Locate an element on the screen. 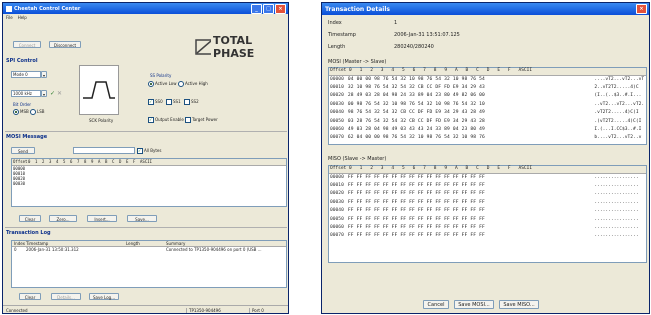  hex-offset: 00060 is located at coordinates (337, 227).